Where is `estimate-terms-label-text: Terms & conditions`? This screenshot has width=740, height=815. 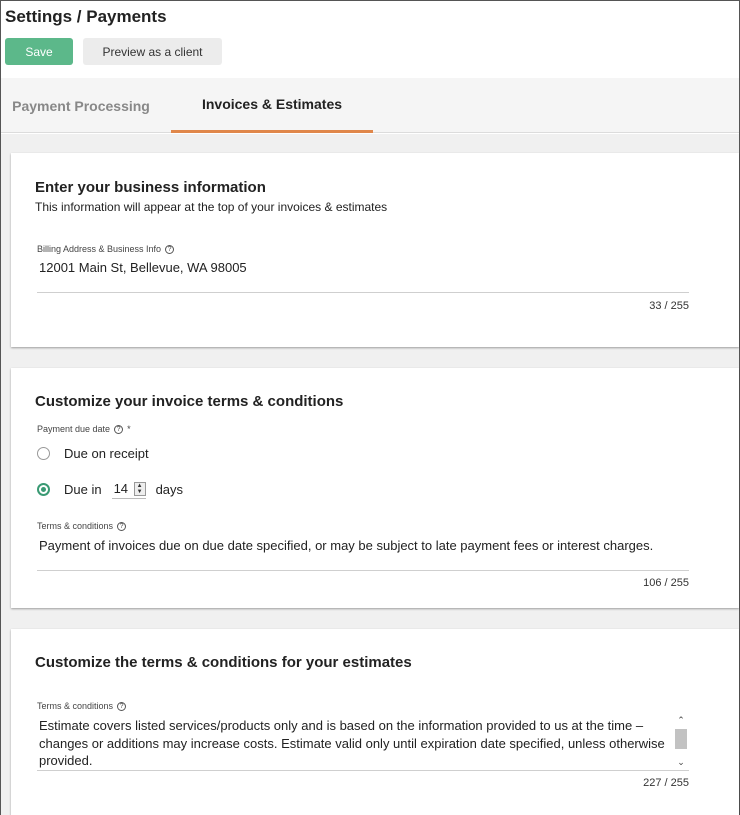
estimate-terms-label-text: Terms & conditions is located at coordinates (75, 706).